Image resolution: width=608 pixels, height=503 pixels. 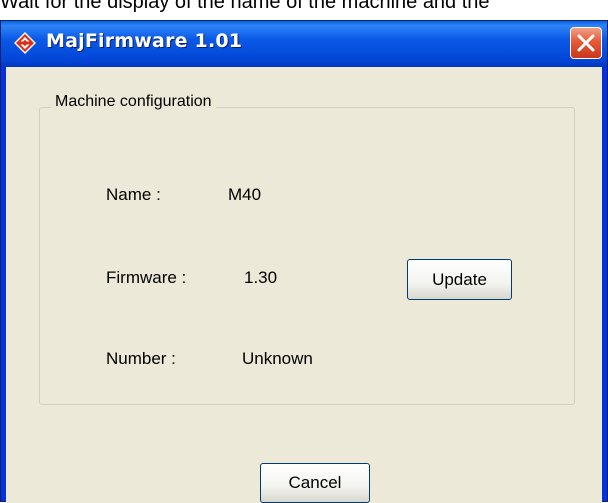 I want to click on firmware-label: Firmware :, so click(x=146, y=277).